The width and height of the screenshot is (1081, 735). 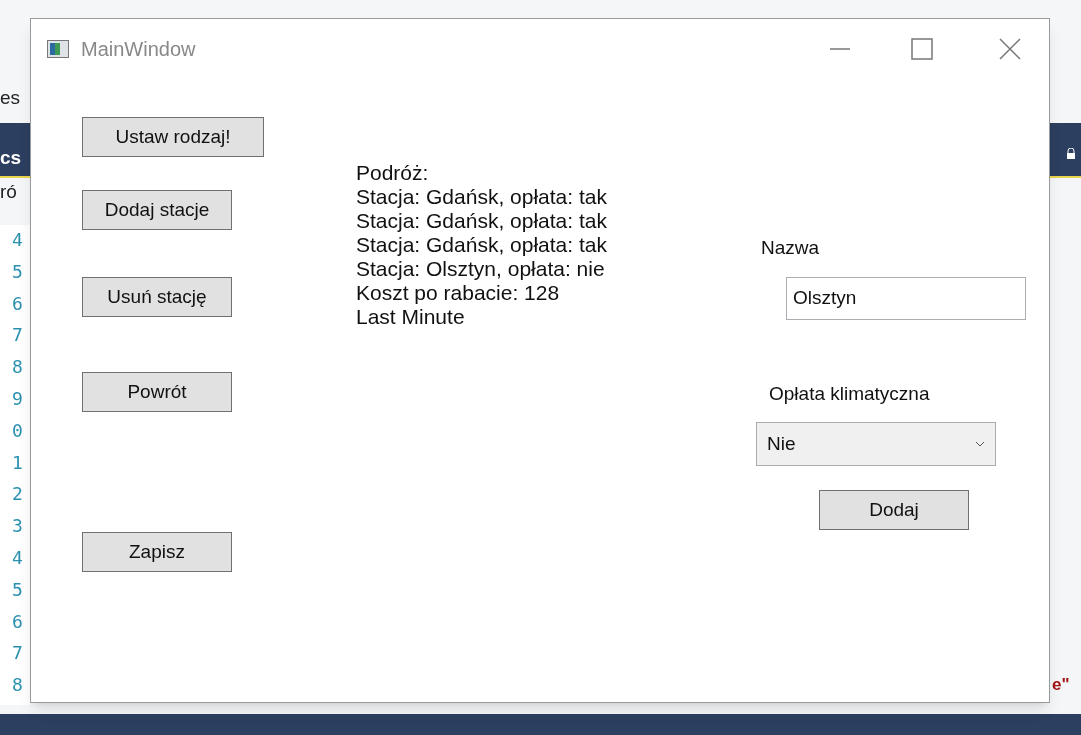 What do you see at coordinates (17, 462) in the screenshot?
I see `line-number: 1` at bounding box center [17, 462].